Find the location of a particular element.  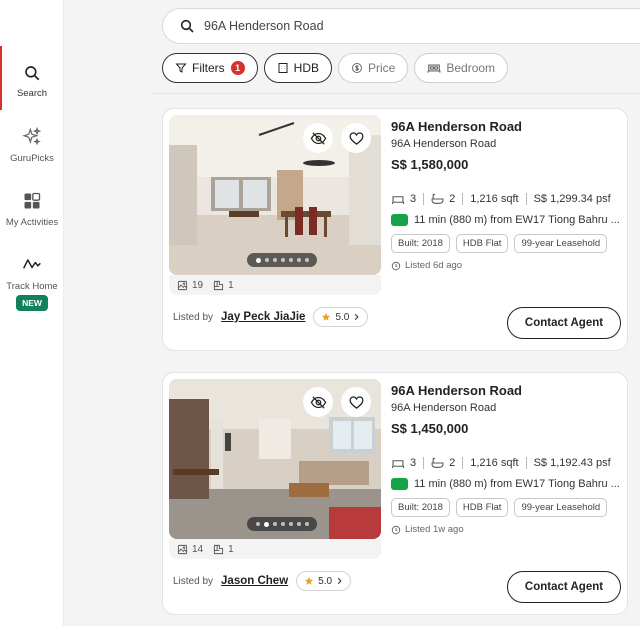

eye-off-icon is located at coordinates (318, 402).